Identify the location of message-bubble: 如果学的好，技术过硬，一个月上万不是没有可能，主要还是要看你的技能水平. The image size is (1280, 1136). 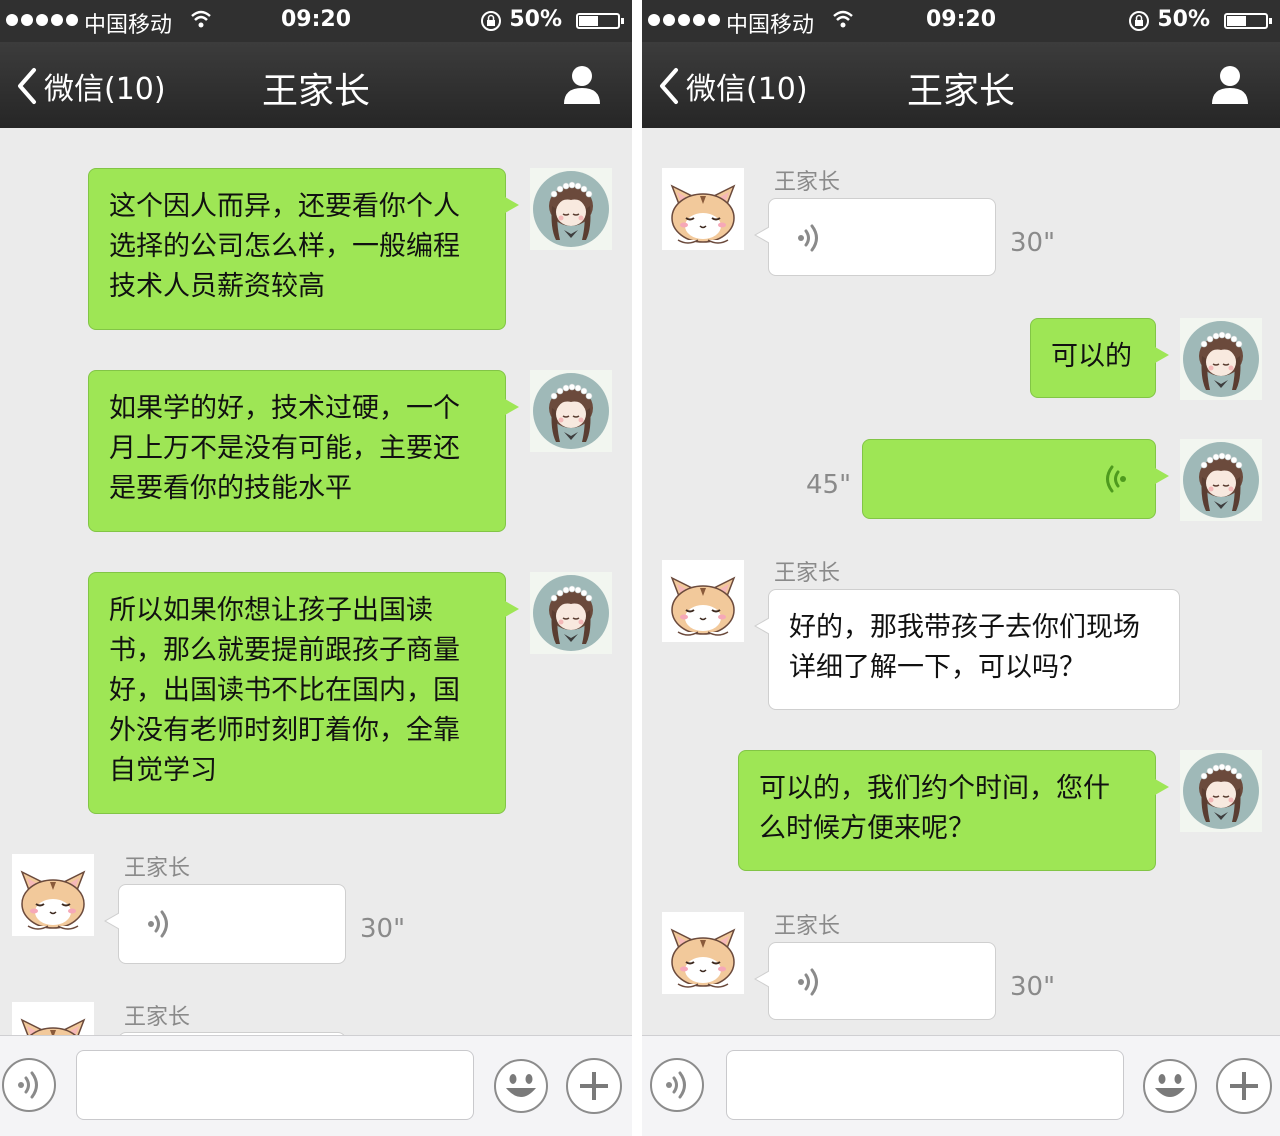
(303, 451).